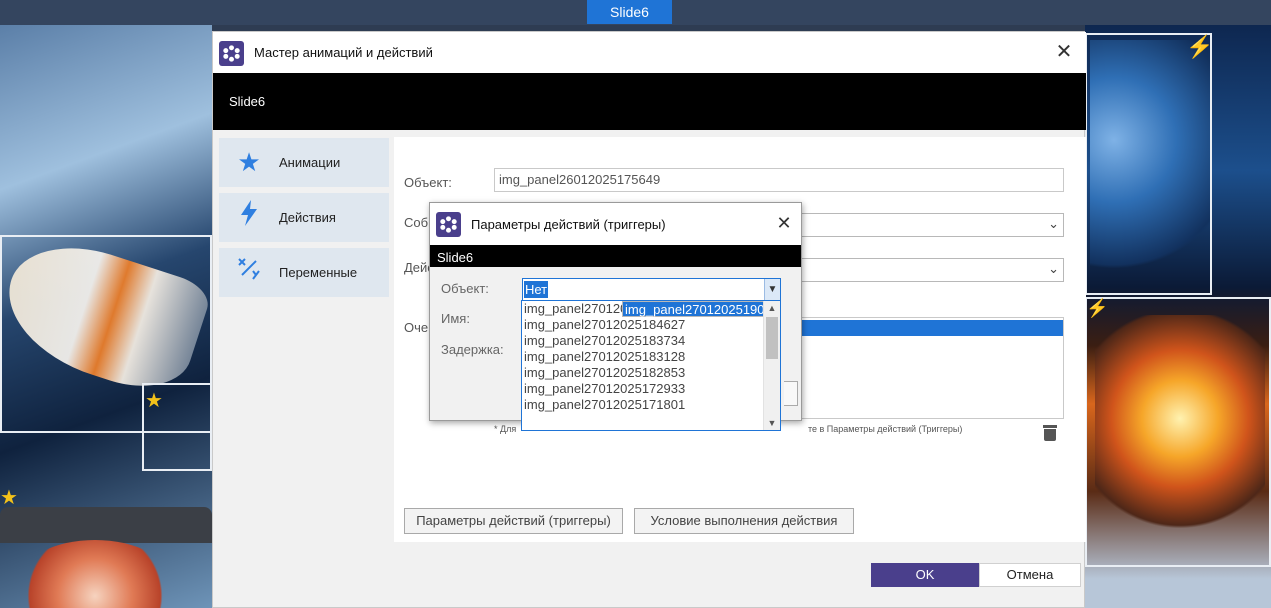 This screenshot has height=608, width=1271. I want to click on sidebar-item-variables: Переменные, so click(304, 272).